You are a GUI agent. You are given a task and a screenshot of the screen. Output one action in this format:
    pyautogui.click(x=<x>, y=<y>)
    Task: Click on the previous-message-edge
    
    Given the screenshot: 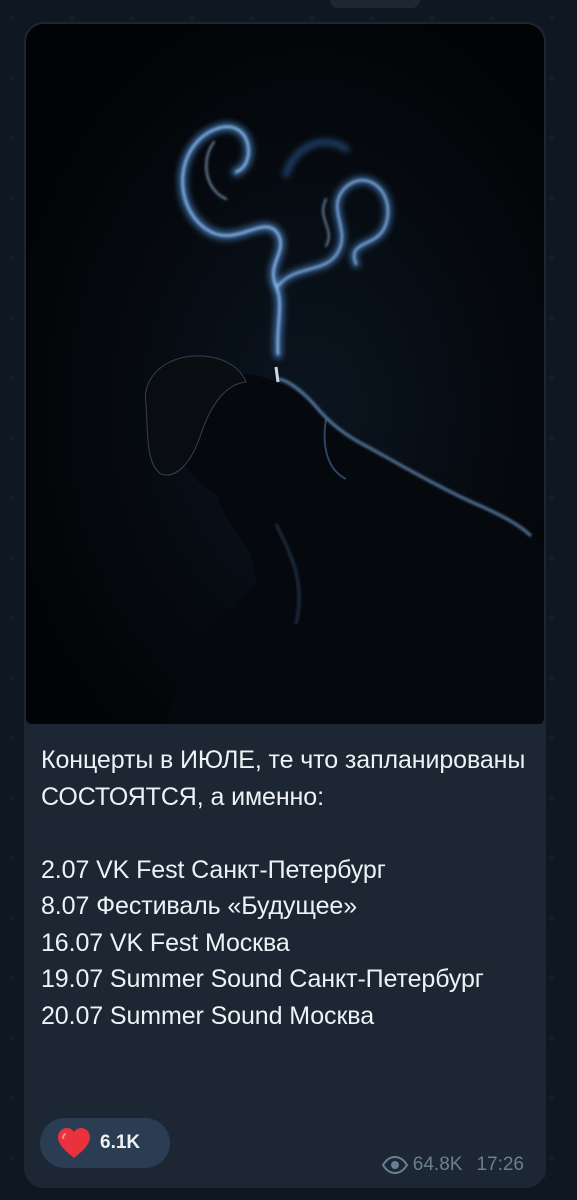 What is the action you would take?
    pyautogui.click(x=375, y=4)
    